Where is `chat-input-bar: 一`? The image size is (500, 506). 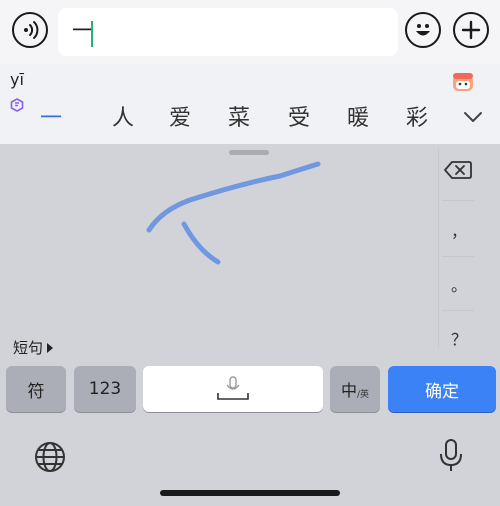 chat-input-bar: 一 is located at coordinates (250, 32).